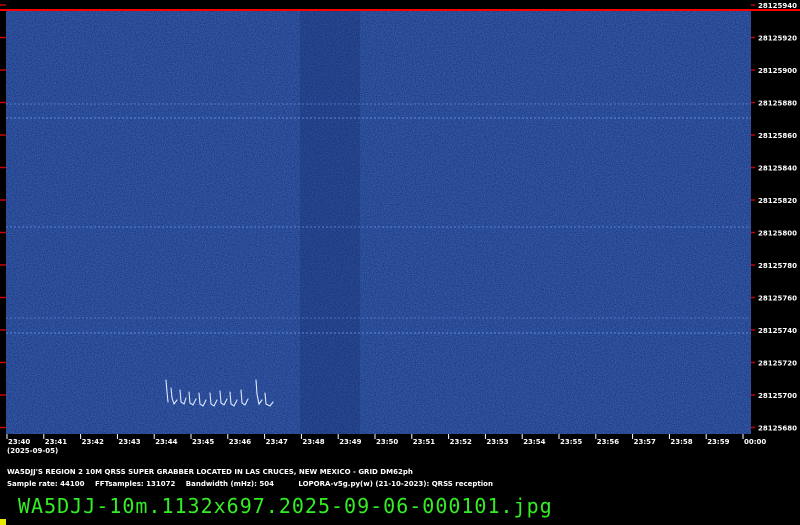  Describe the element at coordinates (387, 442) in the screenshot. I see `time-label: 23:50` at that location.